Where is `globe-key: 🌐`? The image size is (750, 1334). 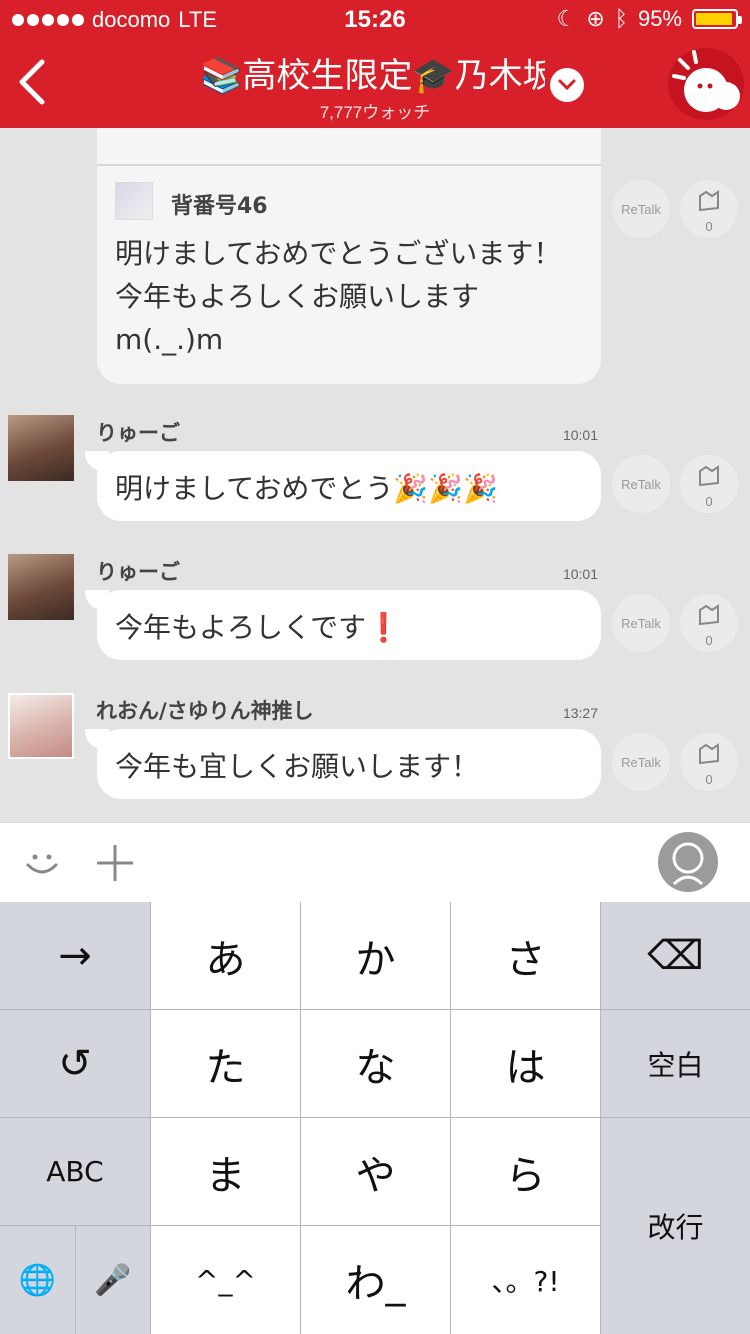 globe-key: 🌐 is located at coordinates (37, 1280).